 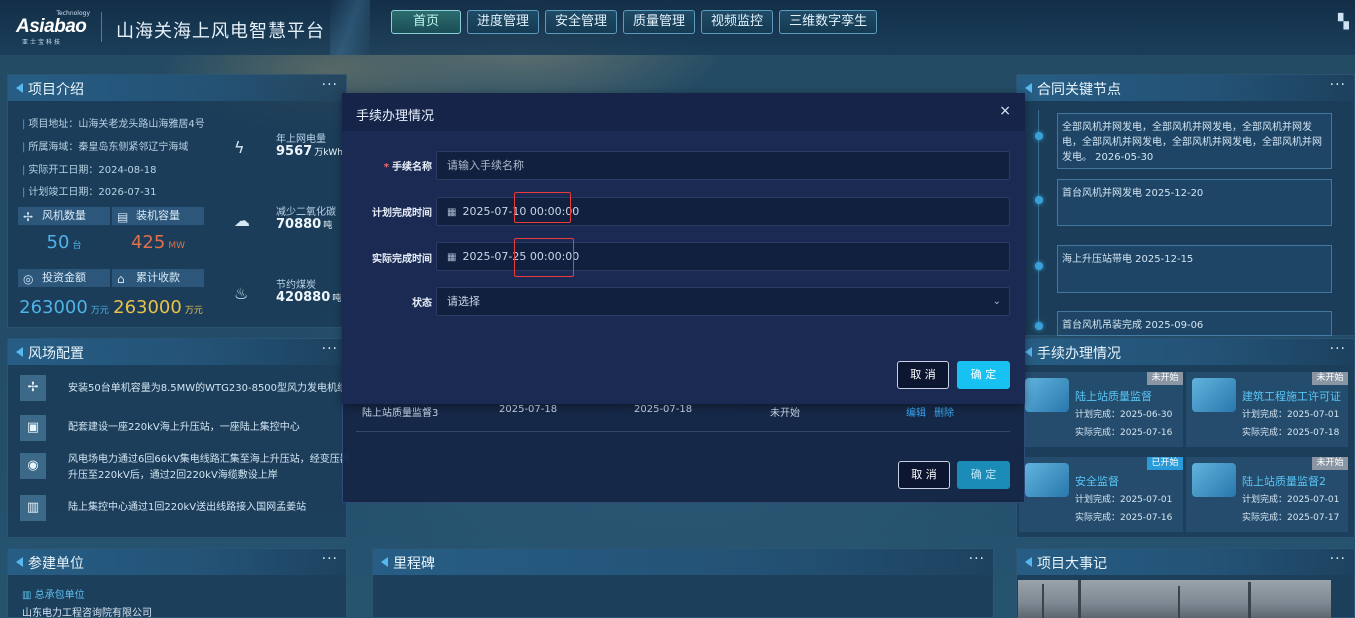 I want to click on panel-header: 里程碑 ···, so click(x=683, y=562).